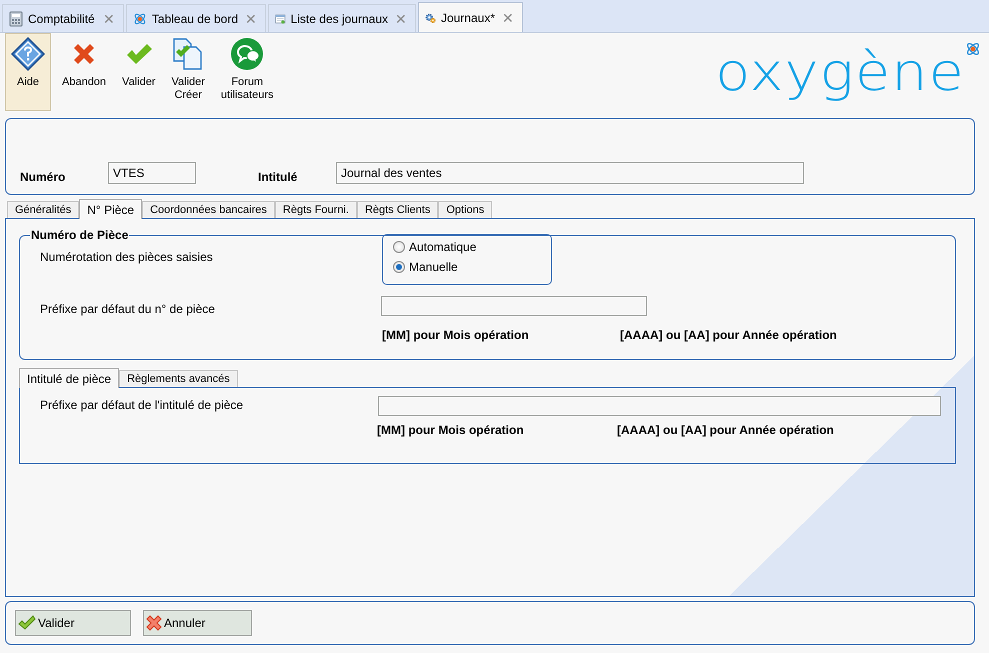 Image resolution: width=989 pixels, height=653 pixels. What do you see at coordinates (470, 17) in the screenshot?
I see `document-tab: Journaux* ✕` at bounding box center [470, 17].